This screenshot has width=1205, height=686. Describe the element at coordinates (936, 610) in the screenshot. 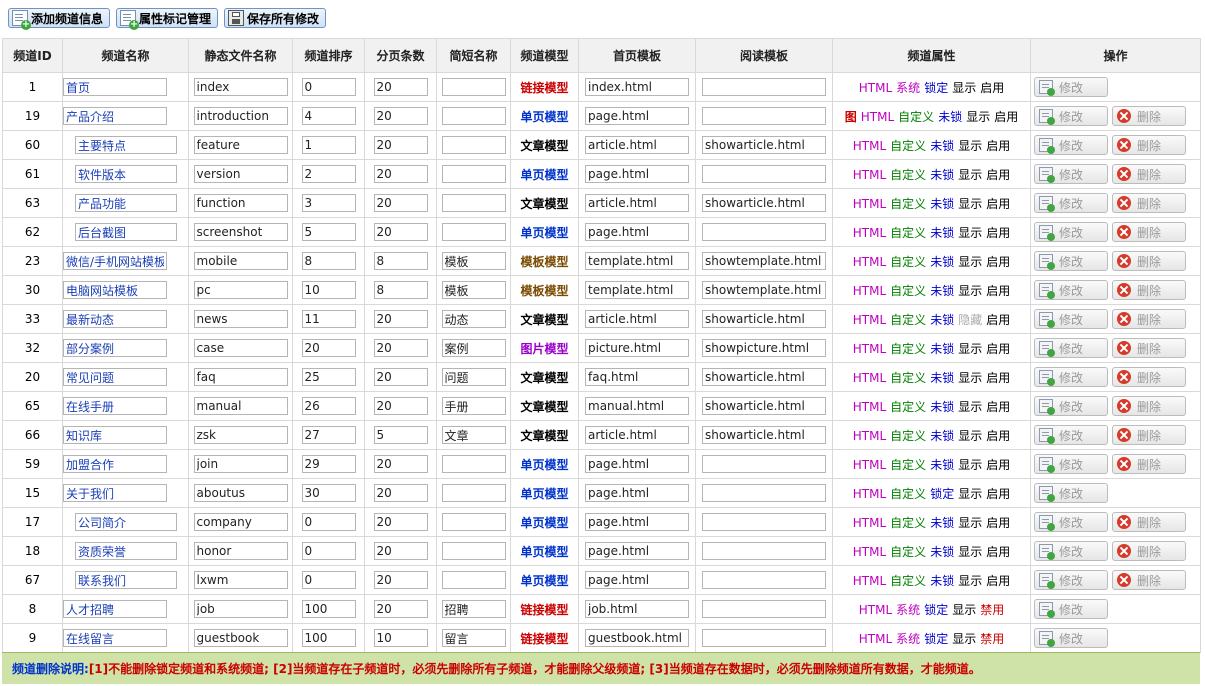

I see `lock-flag: 锁定` at that location.